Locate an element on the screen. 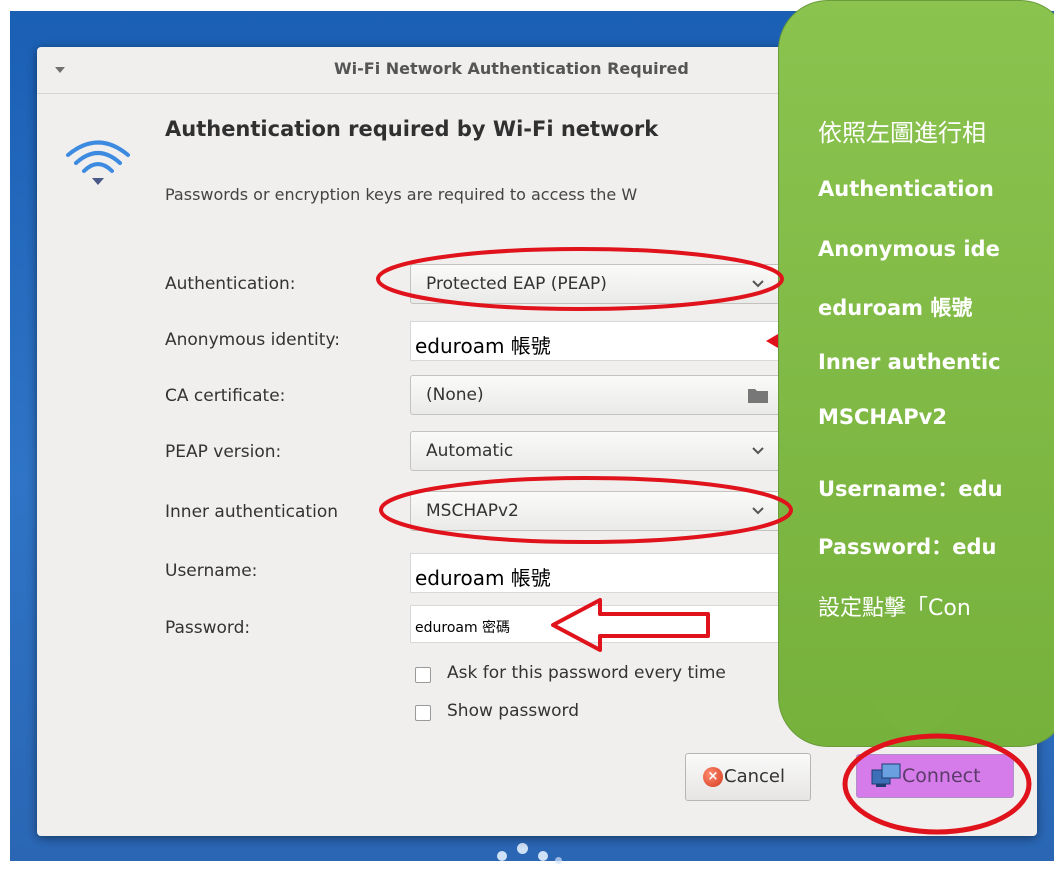 The height and width of the screenshot is (872, 1054). anonymous-identity-value: eduroam 帳號 is located at coordinates (483, 346).